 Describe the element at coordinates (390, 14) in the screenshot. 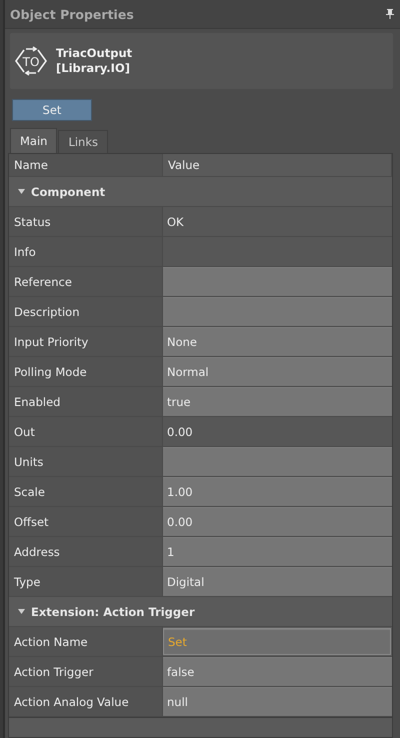

I see `pin-icon` at that location.